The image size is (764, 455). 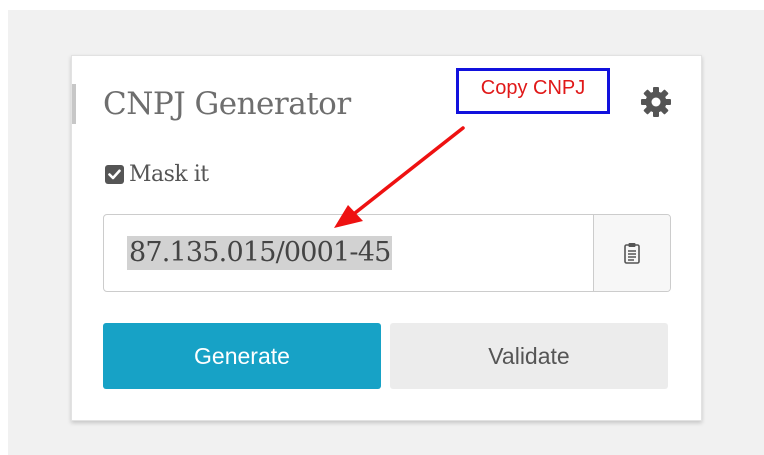 I want to click on validate-button: Validate, so click(x=529, y=356).